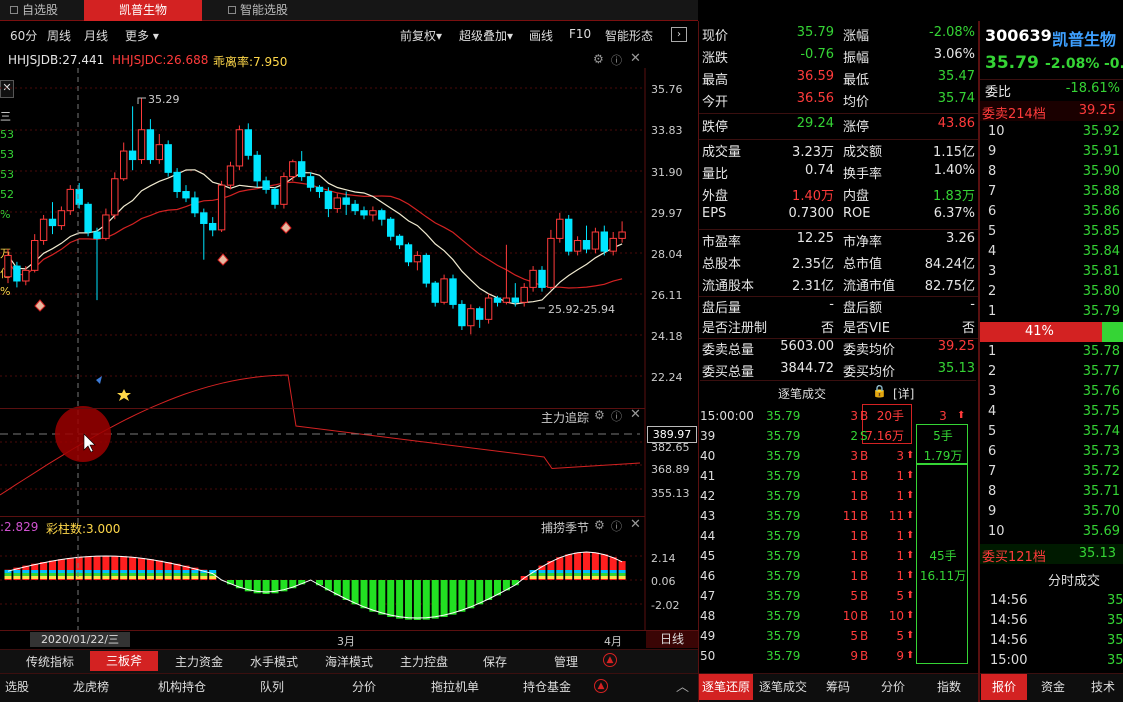  What do you see at coordinates (1054, 412) in the screenshot?
I see `buy-level: 4 35.75` at bounding box center [1054, 412].